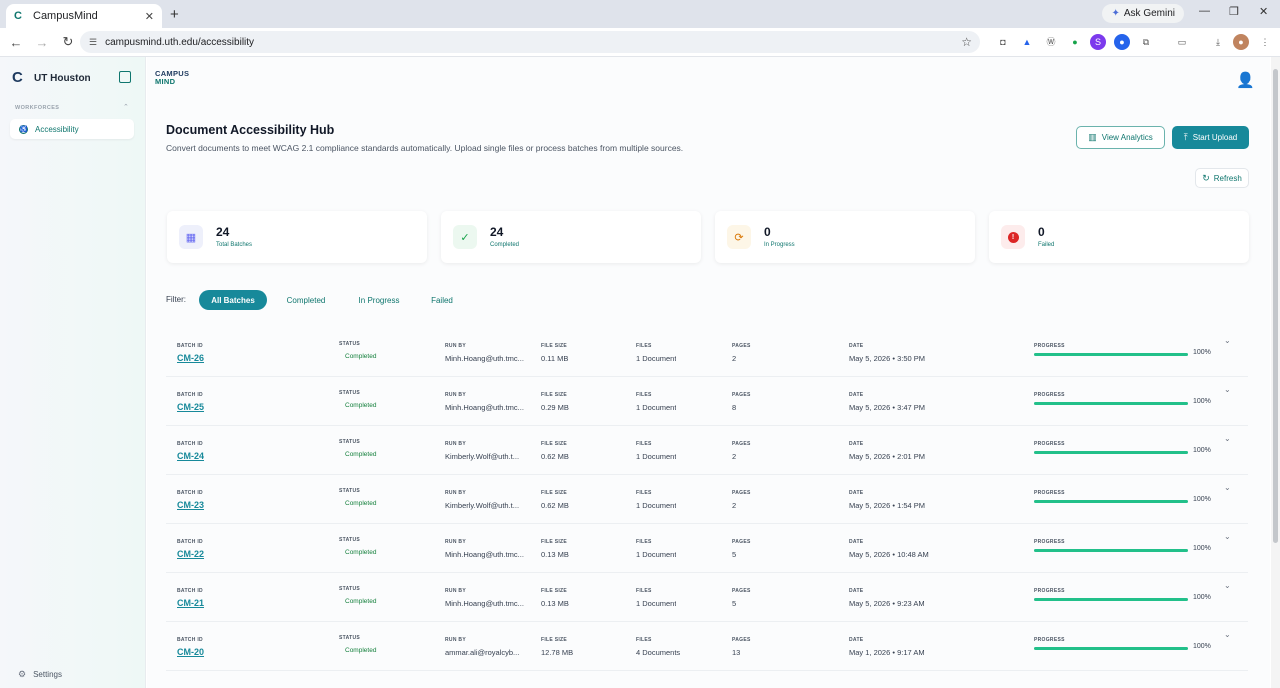  What do you see at coordinates (16, 42) in the screenshot?
I see `back-icon: ←` at bounding box center [16, 42].